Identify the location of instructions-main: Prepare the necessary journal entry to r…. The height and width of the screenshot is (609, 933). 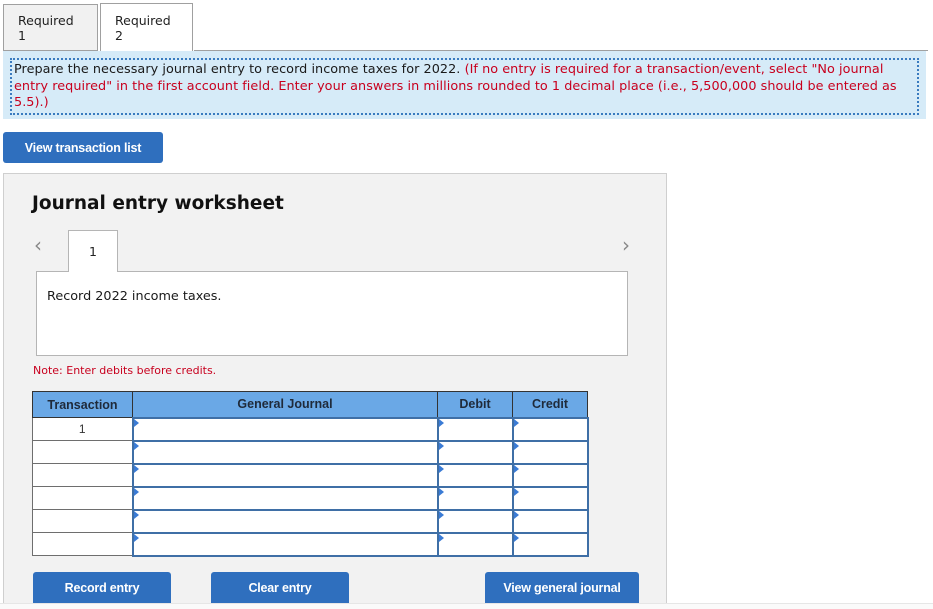
(237, 69).